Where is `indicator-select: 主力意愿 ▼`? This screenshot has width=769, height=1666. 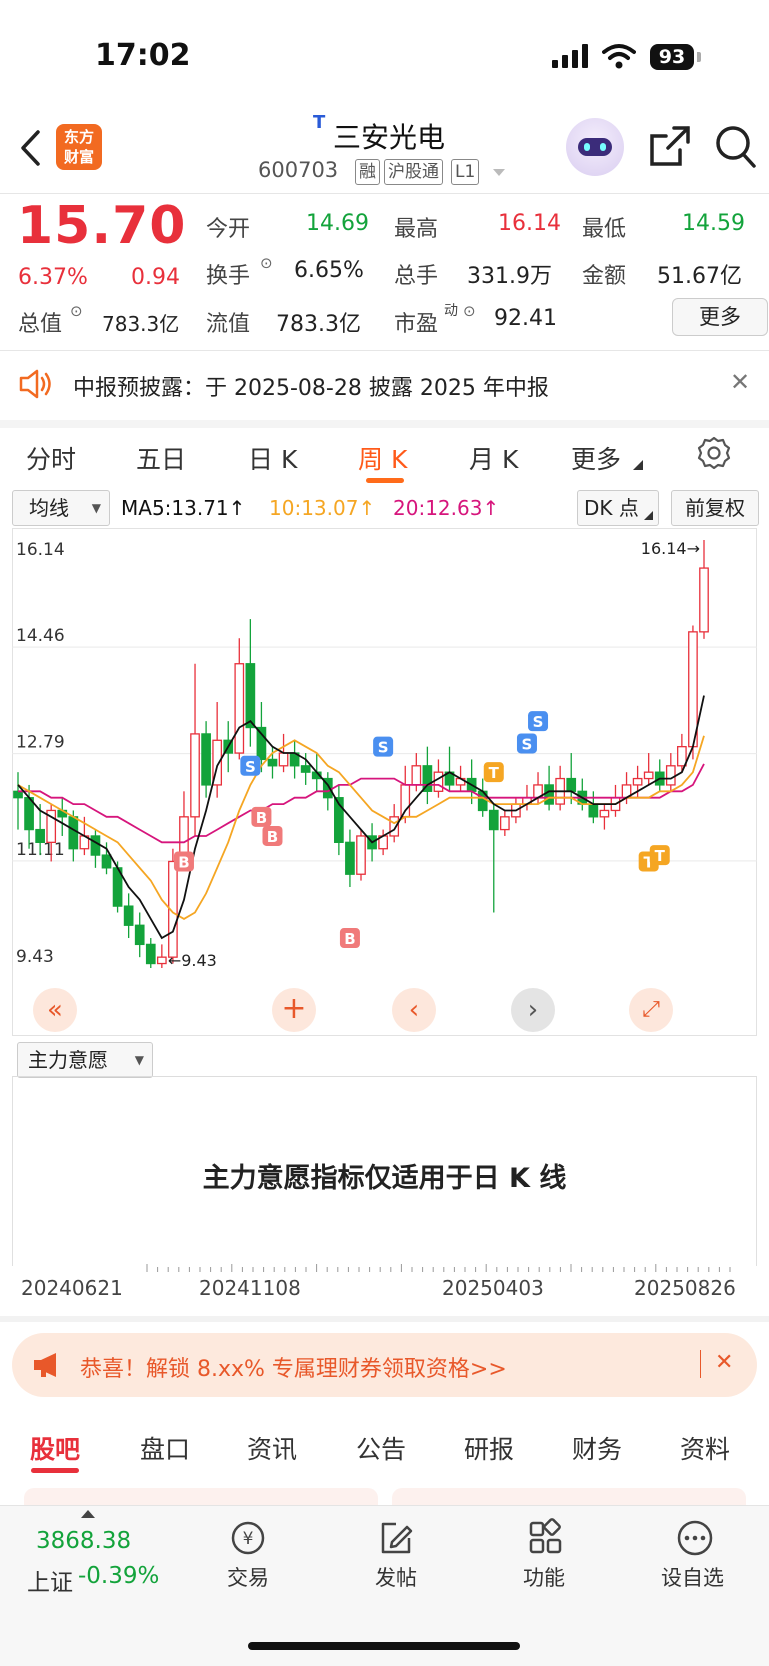 indicator-select: 主力意愿 ▼ is located at coordinates (85, 1060).